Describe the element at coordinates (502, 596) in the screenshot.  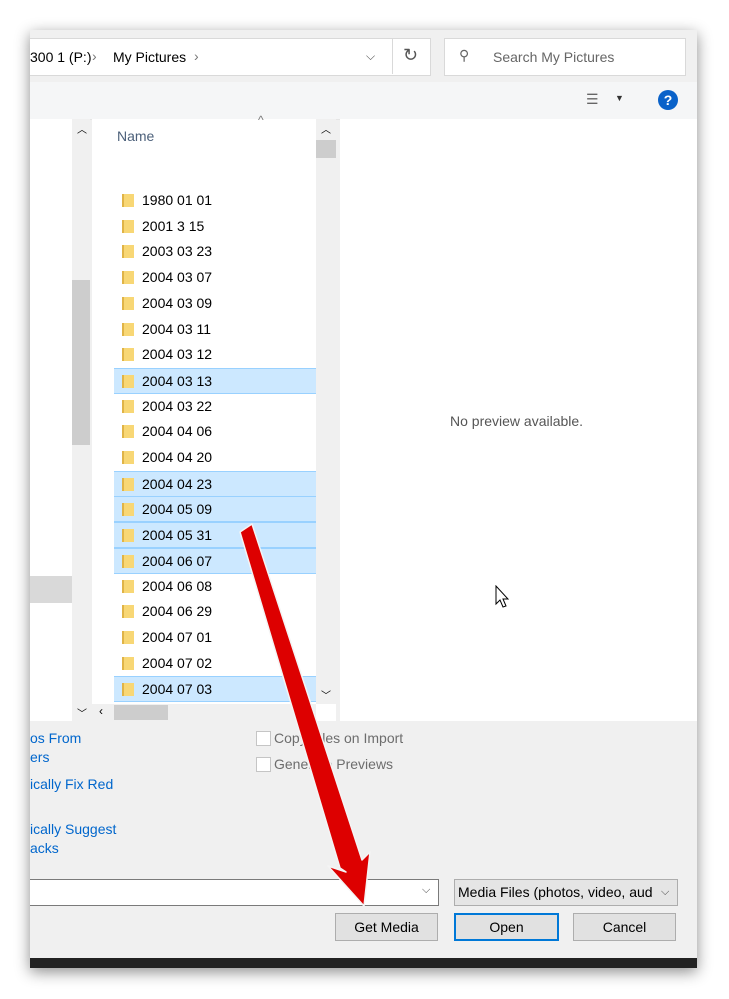
I see `mouse-cursor-icon` at that location.